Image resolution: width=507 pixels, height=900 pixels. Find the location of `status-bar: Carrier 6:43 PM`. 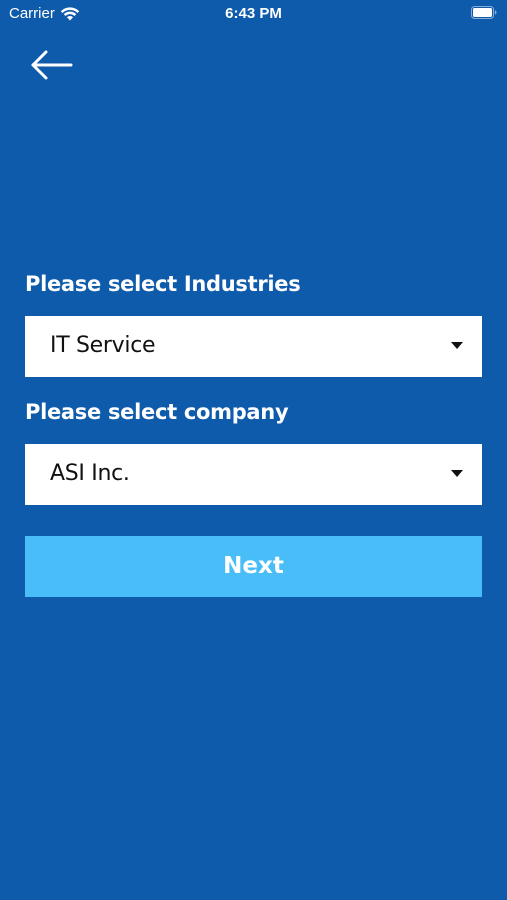

status-bar: Carrier 6:43 PM is located at coordinates (253, 14).